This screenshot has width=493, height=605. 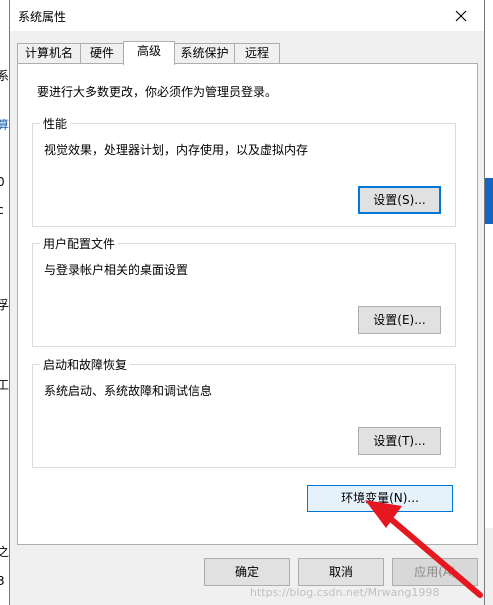 I want to click on background-window-left-edge: 系 算 0 c 孚 工 之 3, so click(x=4, y=302).